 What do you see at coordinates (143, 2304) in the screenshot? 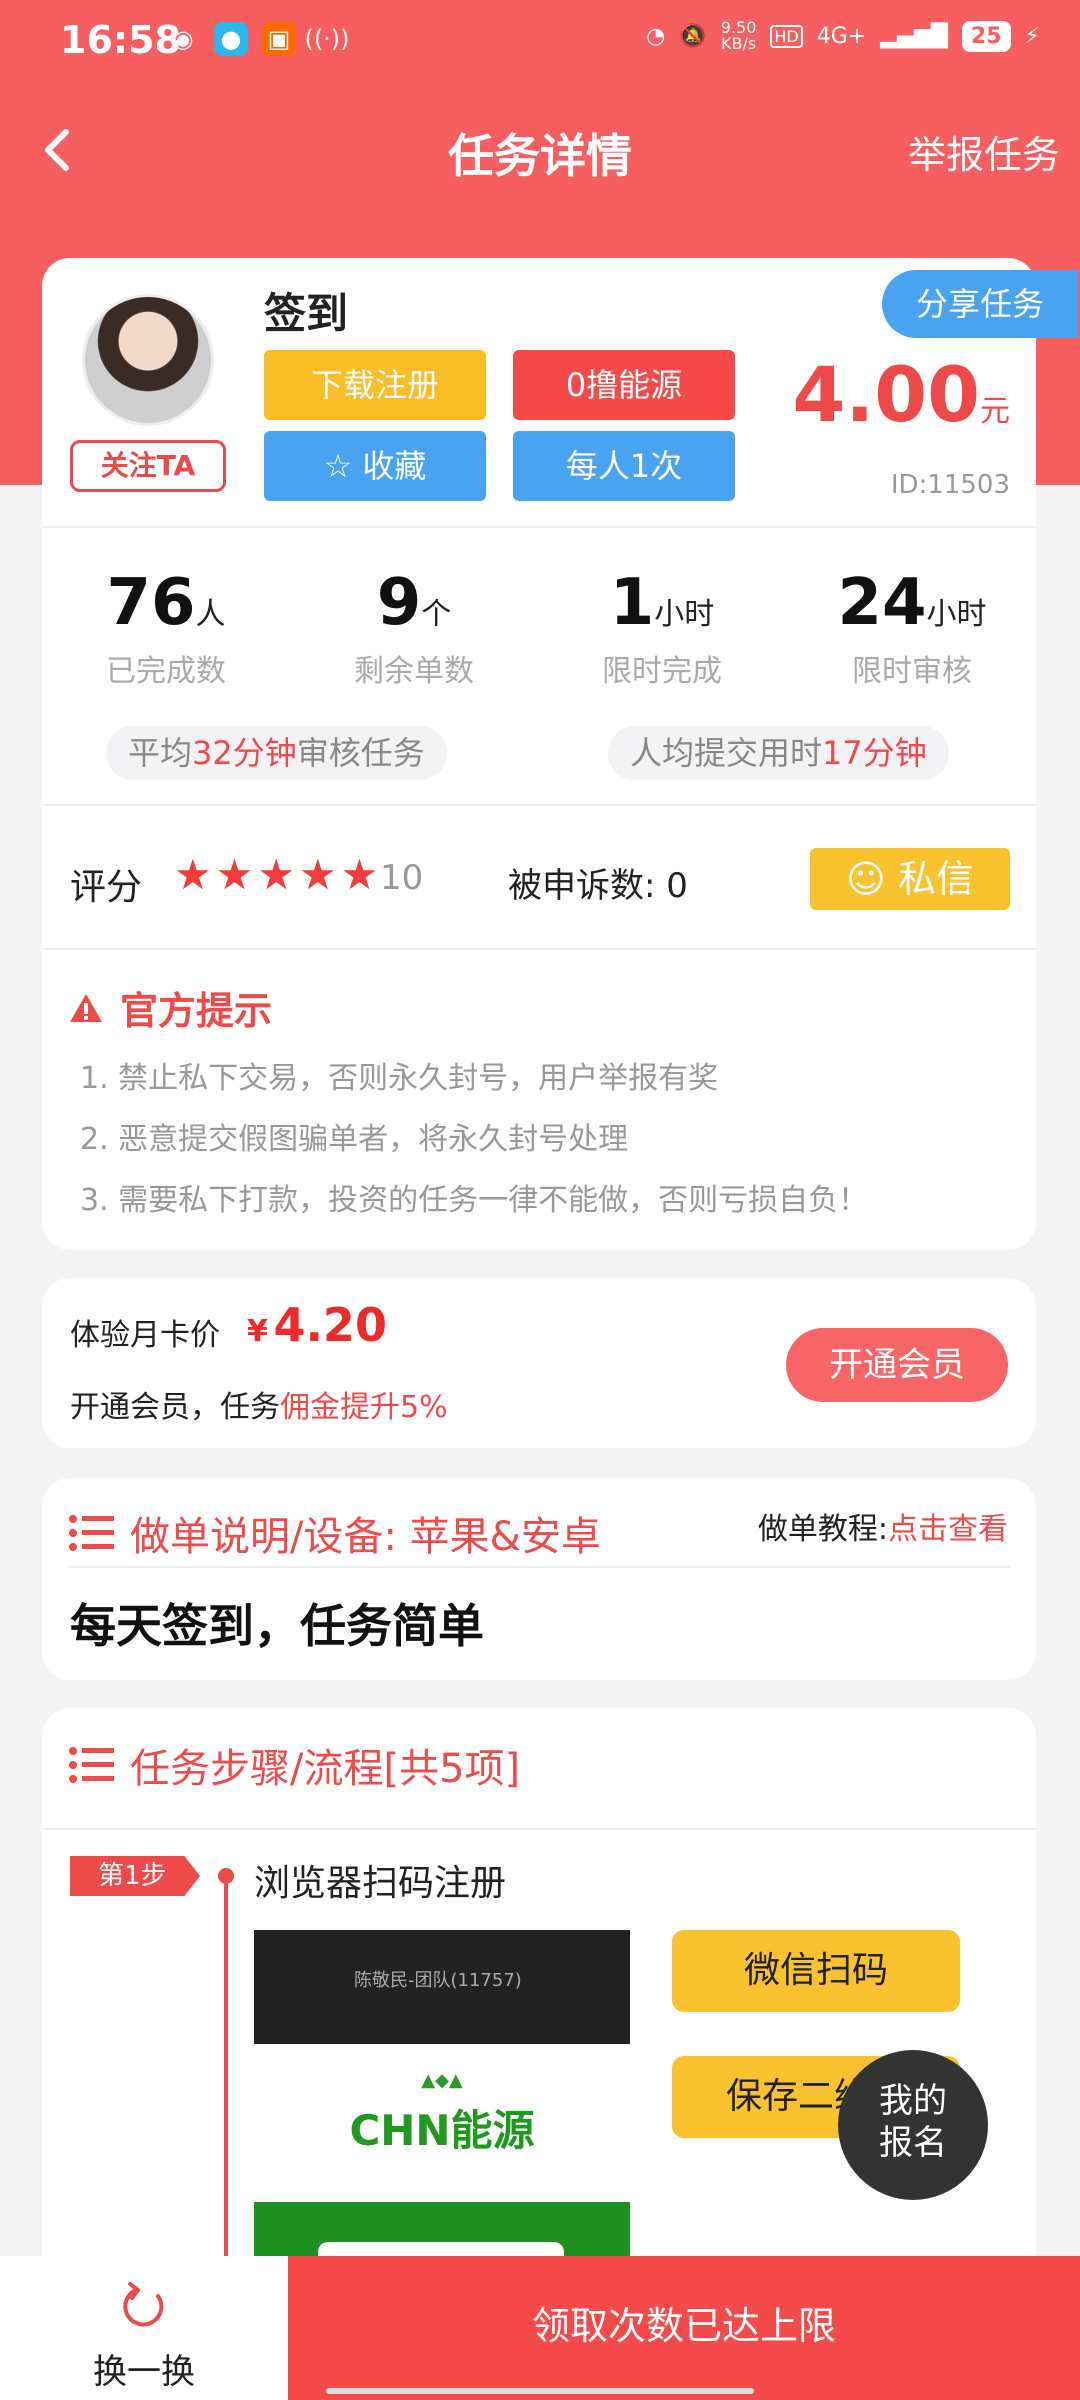
I see `refresh-icon` at bounding box center [143, 2304].